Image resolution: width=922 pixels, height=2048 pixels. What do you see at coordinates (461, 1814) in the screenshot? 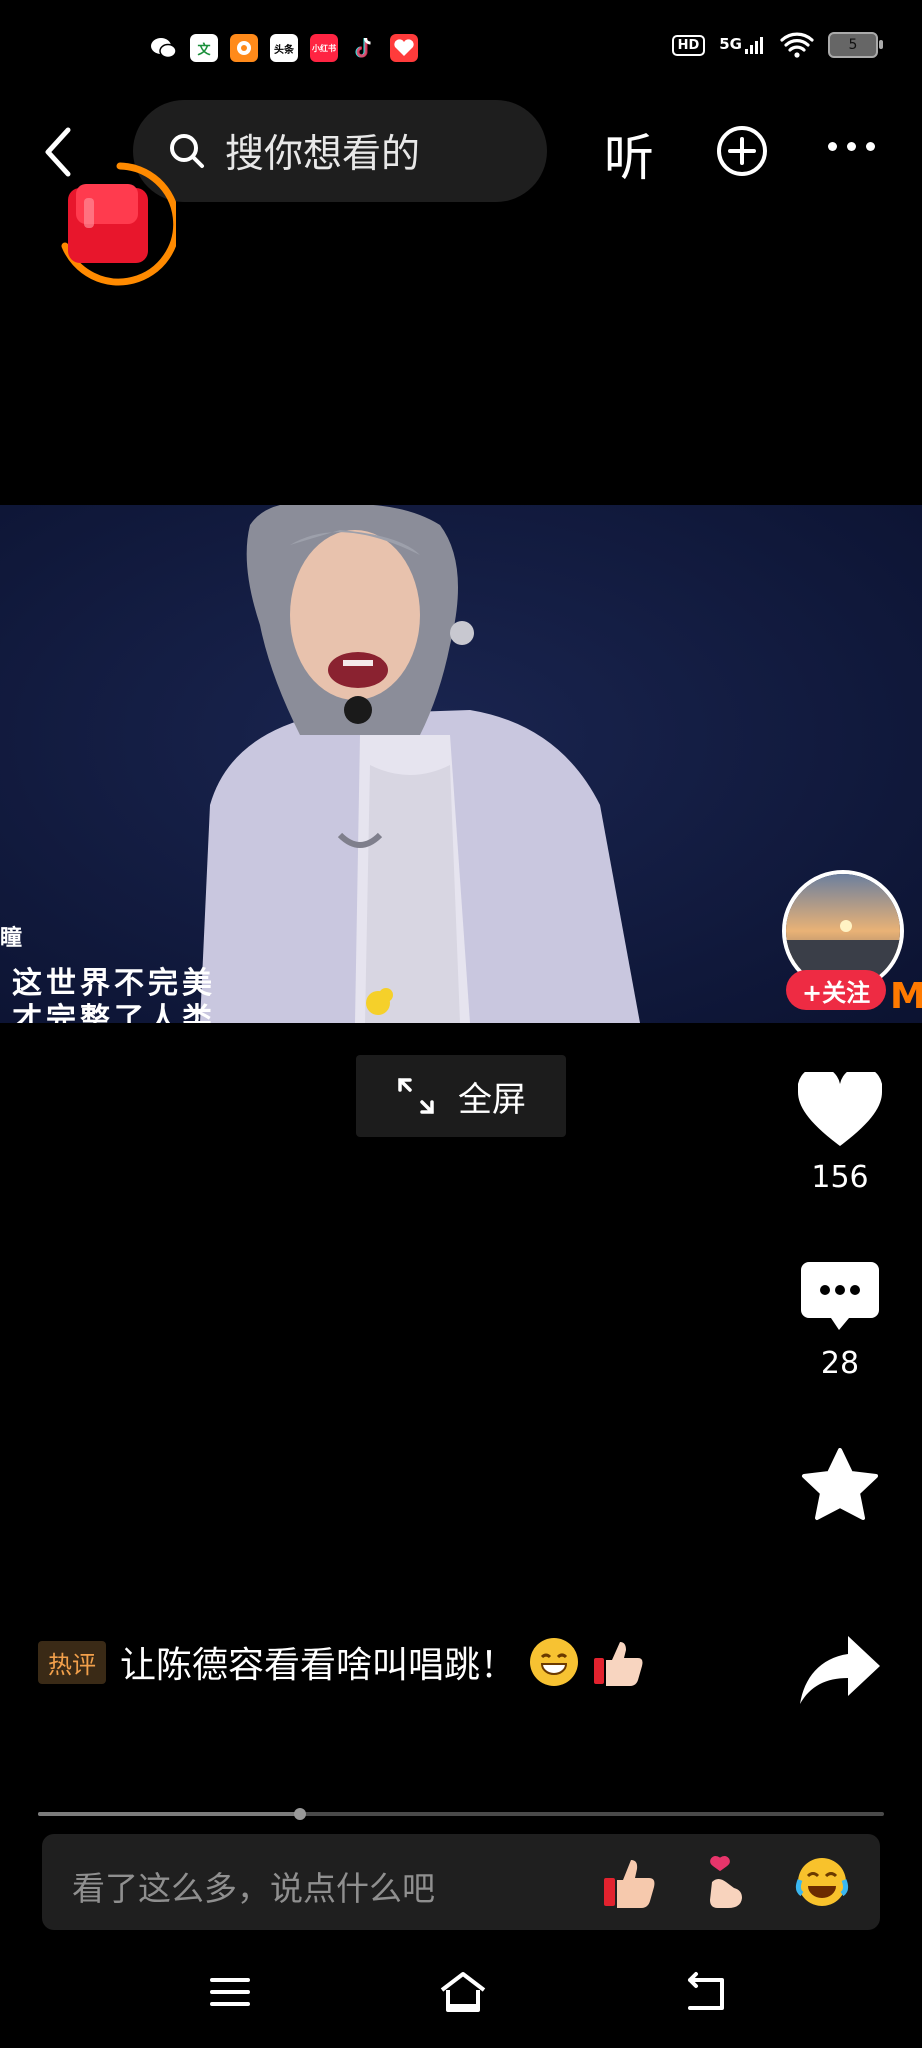
I see `playback-progress` at bounding box center [461, 1814].